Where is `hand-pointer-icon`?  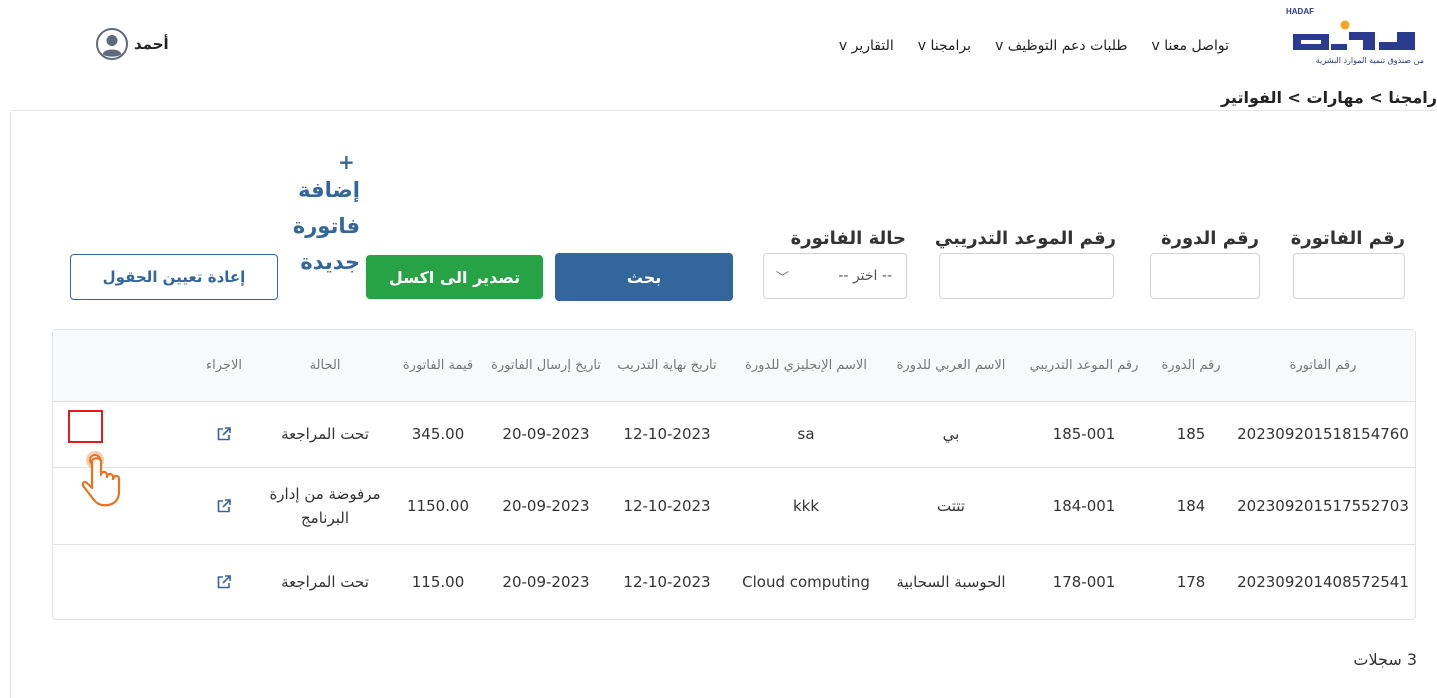 hand-pointer-icon is located at coordinates (101, 479).